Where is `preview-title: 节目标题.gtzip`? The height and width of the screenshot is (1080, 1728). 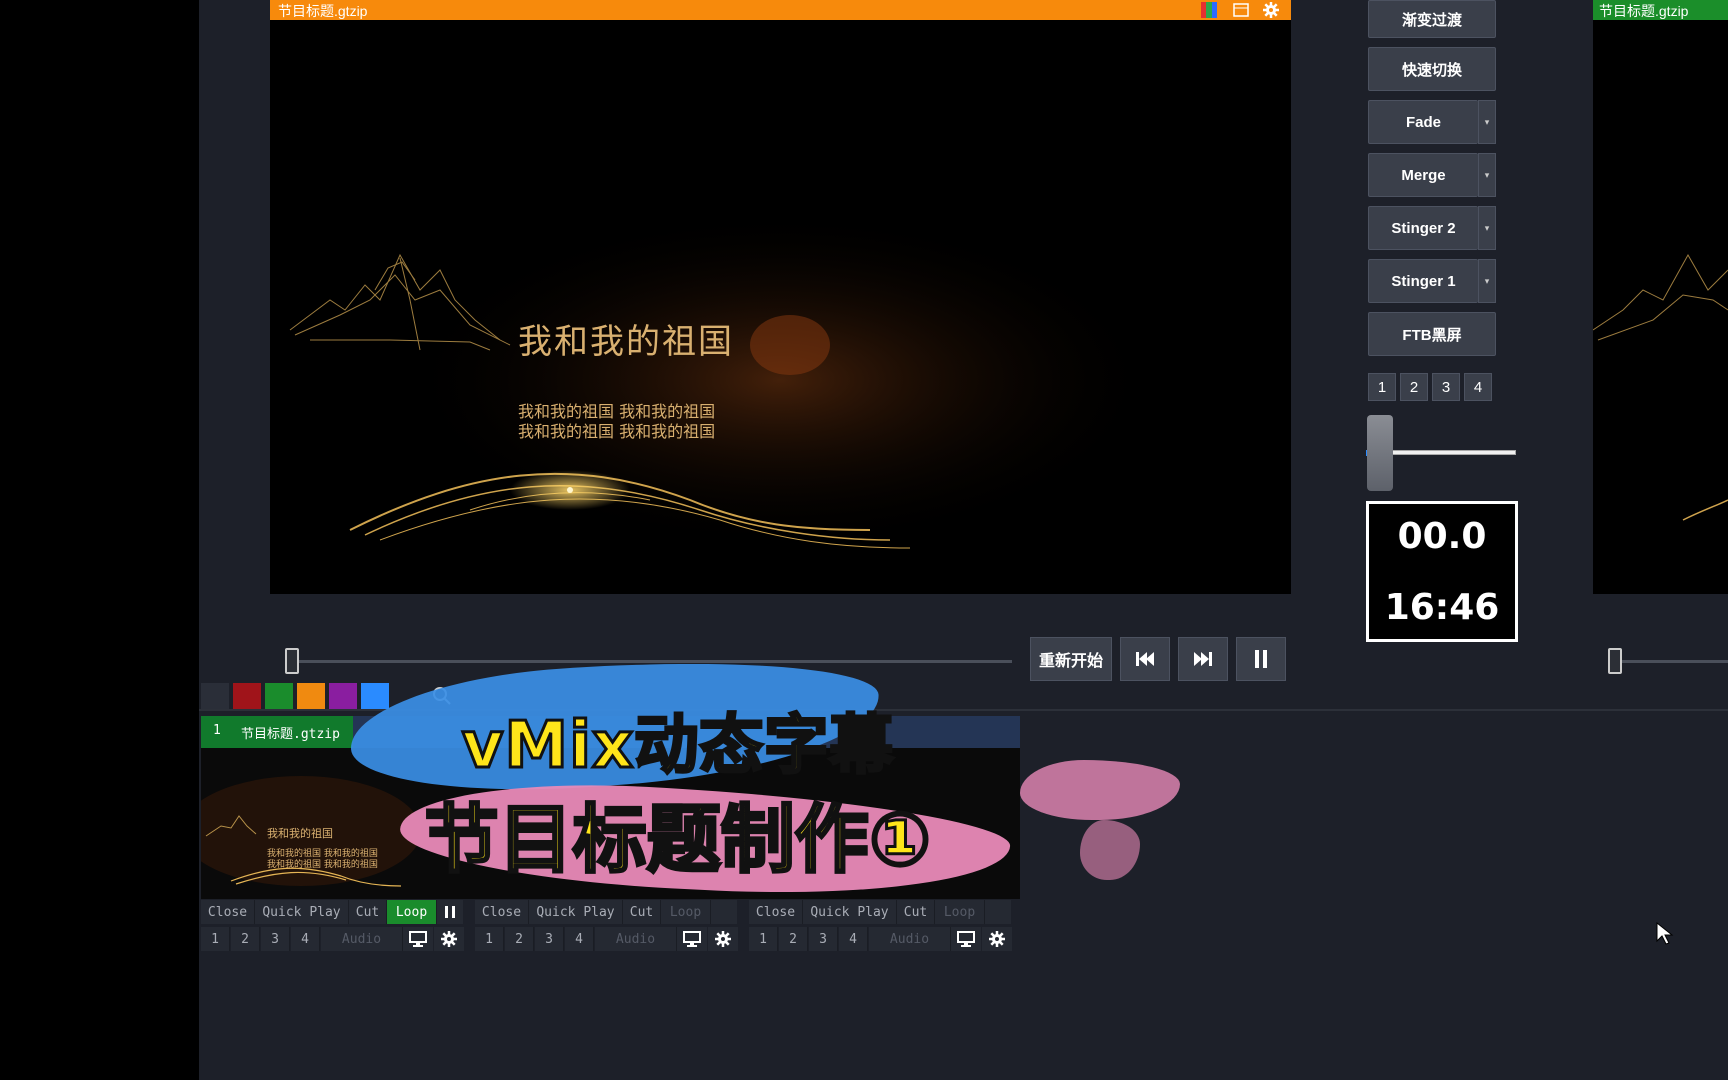
preview-title: 节目标题.gtzip is located at coordinates (323, 11).